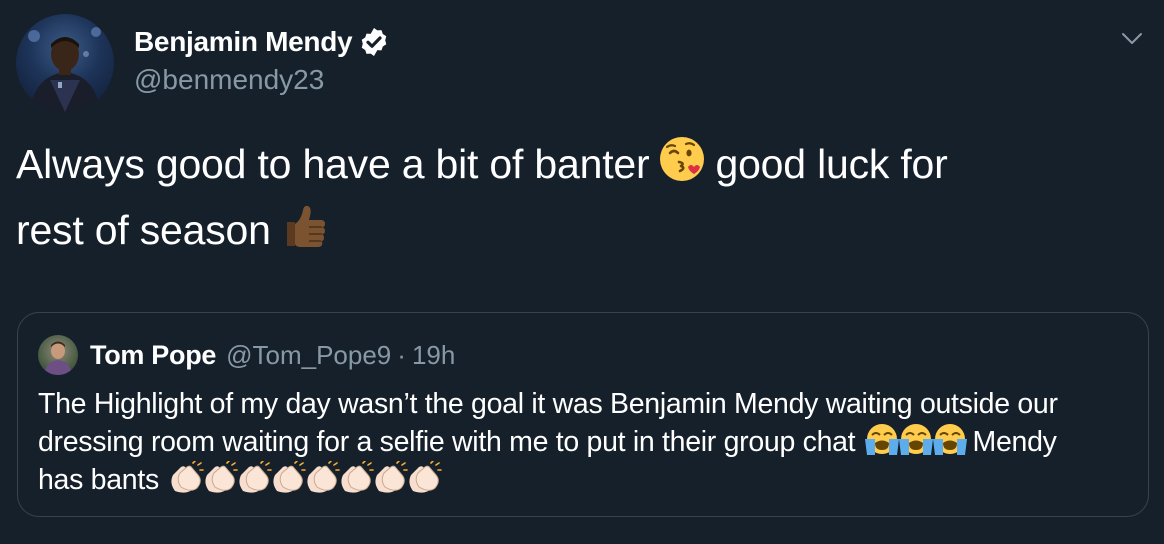 The image size is (1164, 544). Describe the element at coordinates (333, 164) in the screenshot. I see `tweet-text-part1: Always good to have a bit of banter` at that location.